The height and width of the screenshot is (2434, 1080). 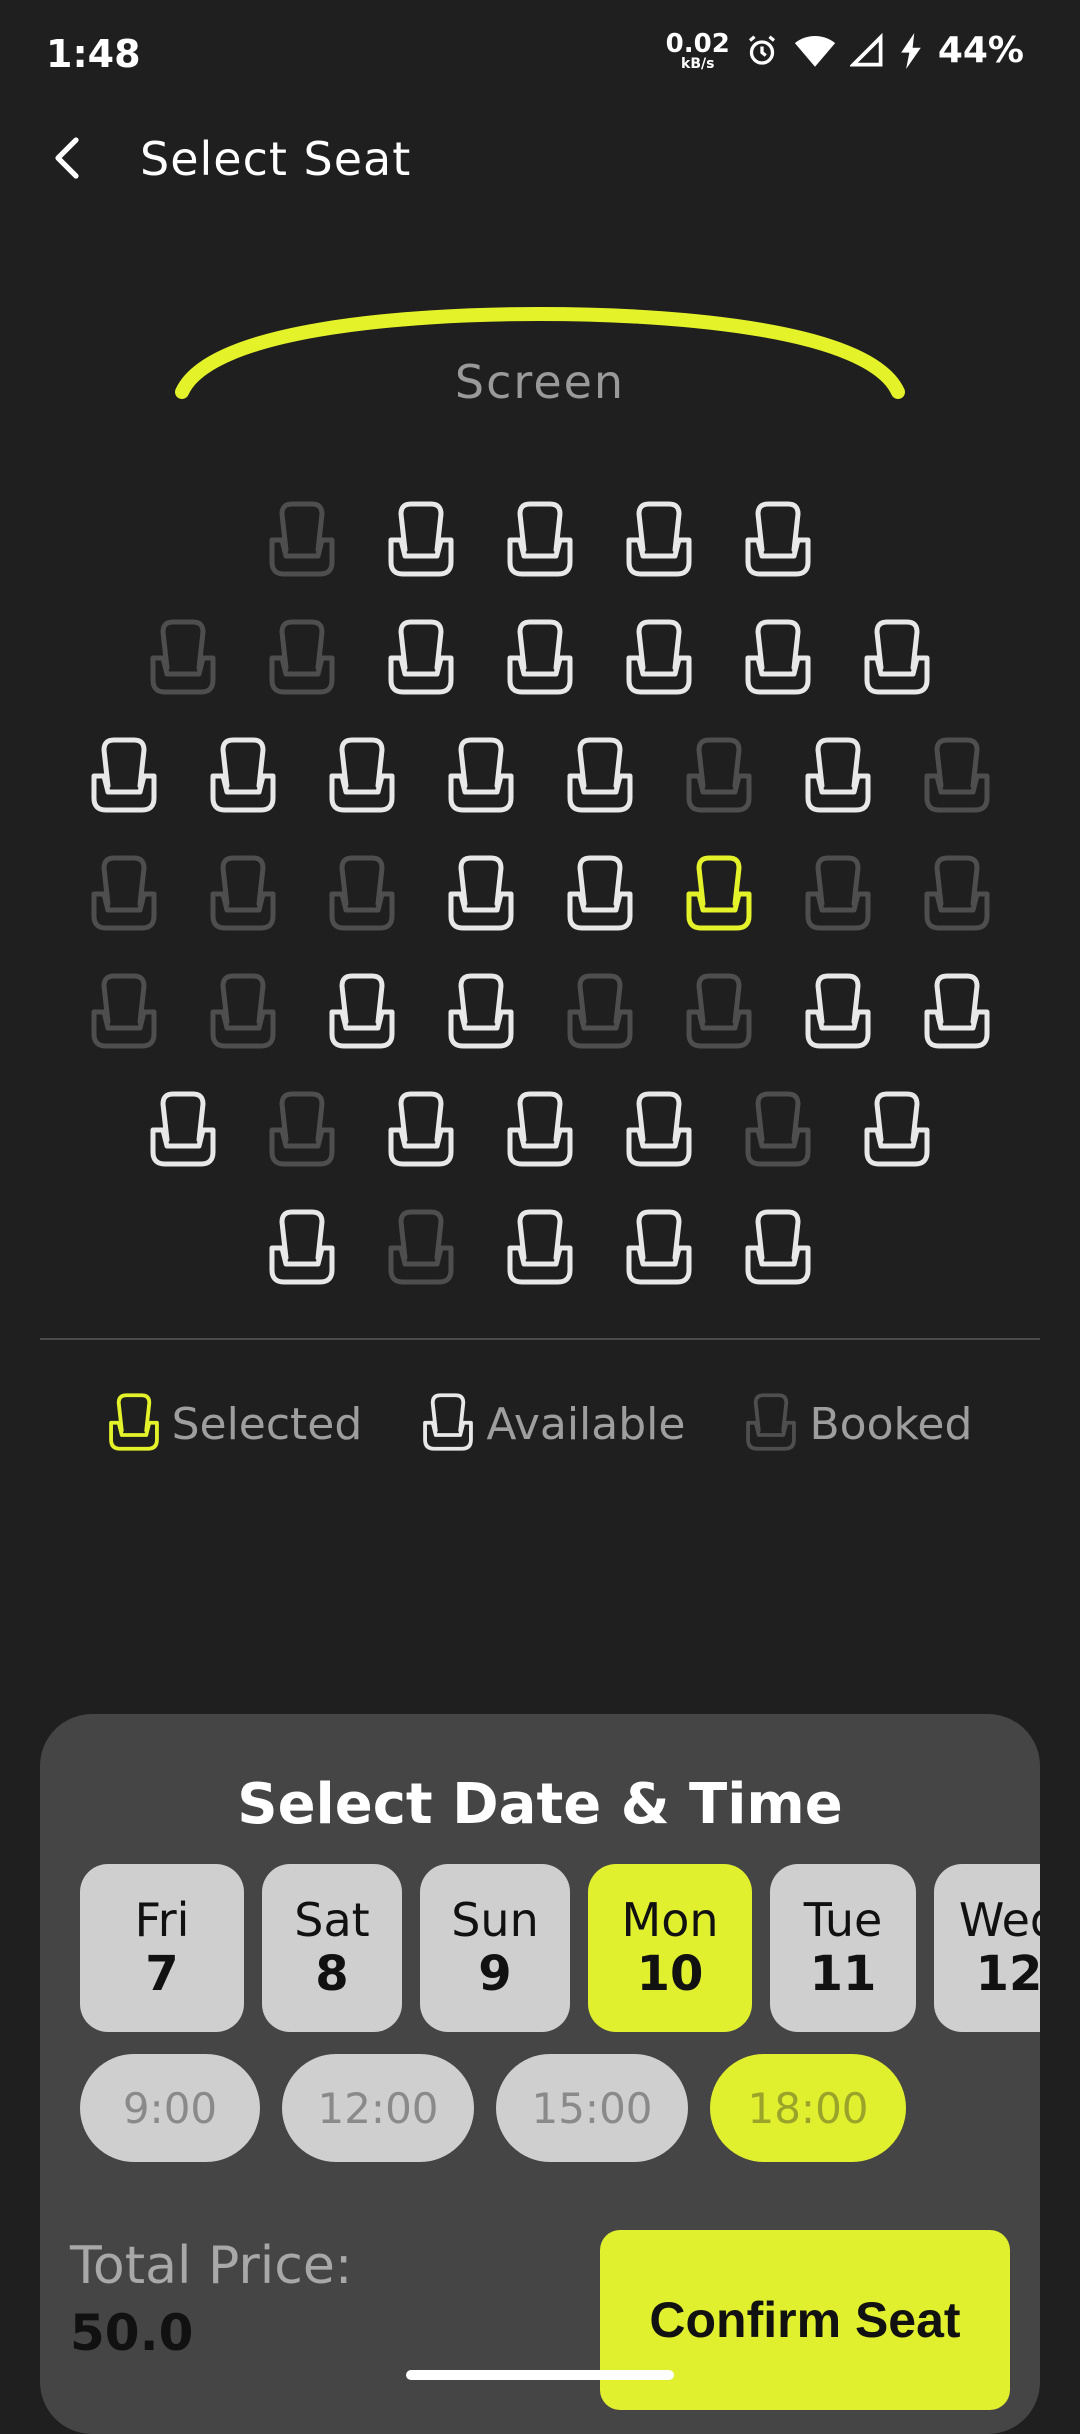 I want to click on date-dow: Wed, so click(x=999, y=1919).